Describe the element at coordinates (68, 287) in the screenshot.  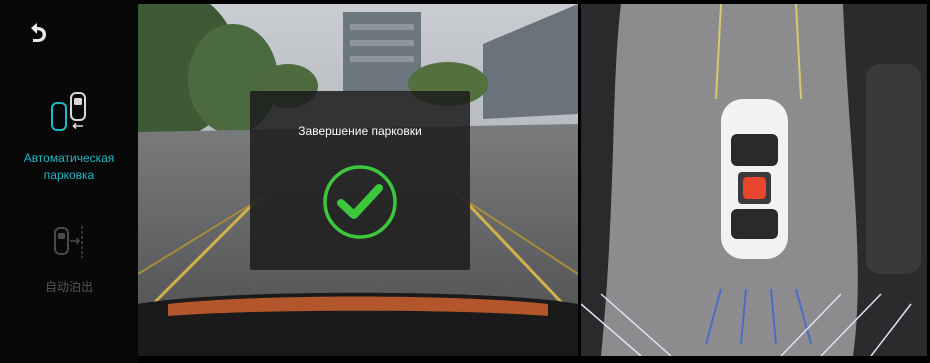
I see `auto-exit-label: 自动泊出` at that location.